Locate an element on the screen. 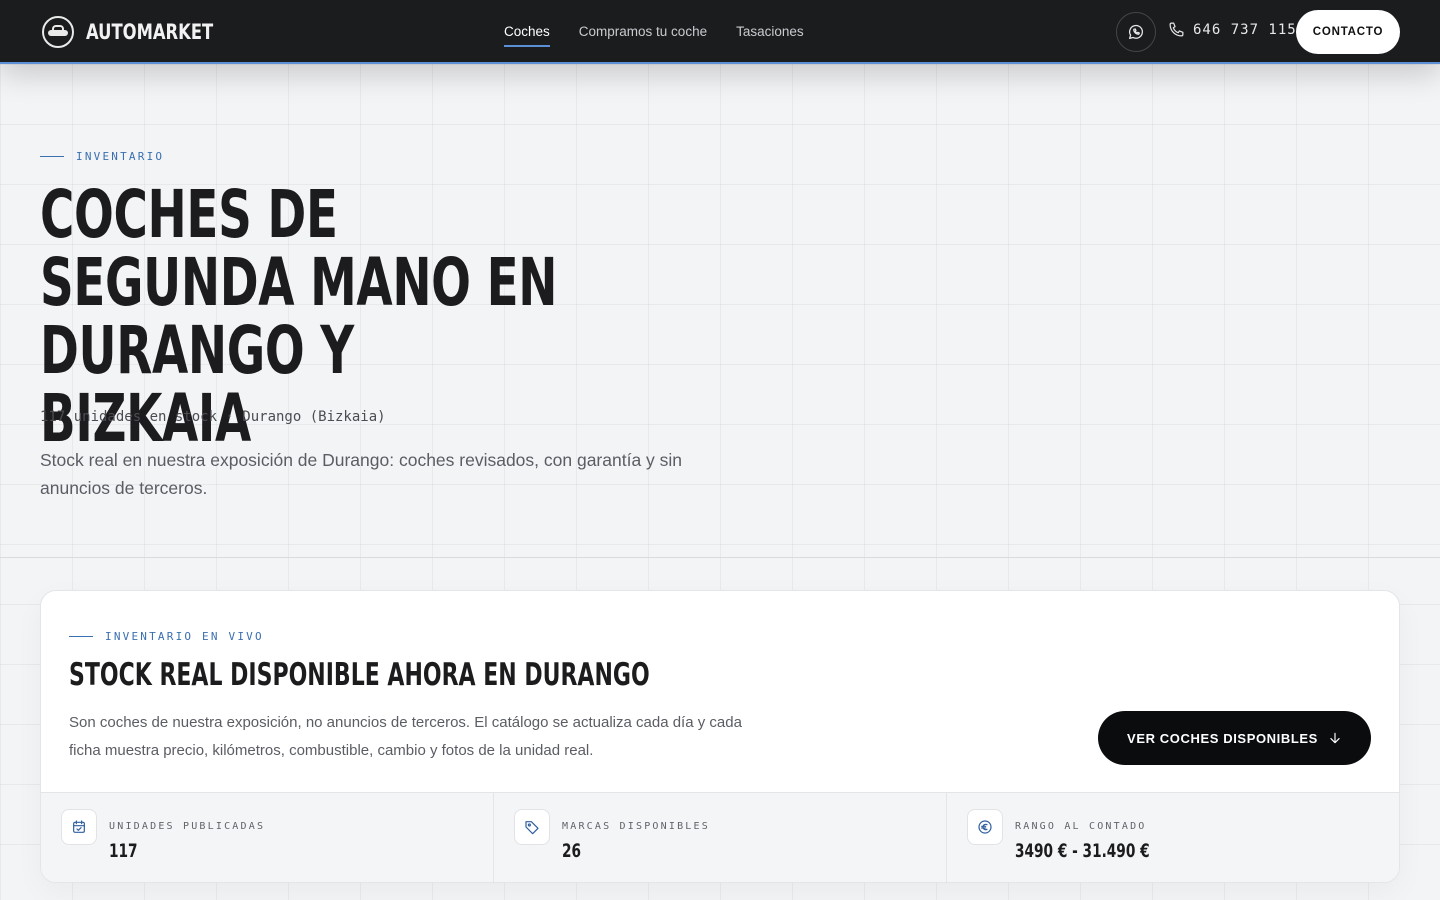 This screenshot has width=1440, height=900. nav-link-compramos: Compramos tu coche is located at coordinates (643, 31).